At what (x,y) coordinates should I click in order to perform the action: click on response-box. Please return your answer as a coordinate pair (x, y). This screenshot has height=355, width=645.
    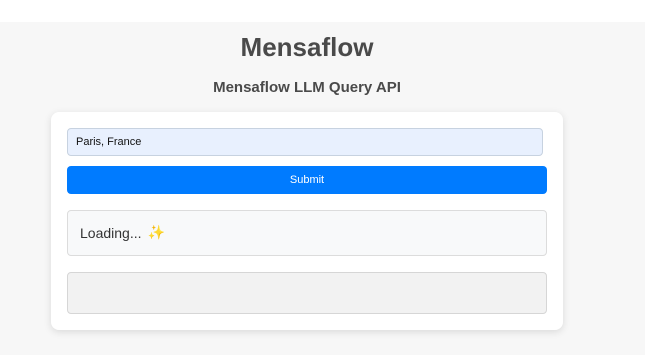
    Looking at the image, I should click on (307, 293).